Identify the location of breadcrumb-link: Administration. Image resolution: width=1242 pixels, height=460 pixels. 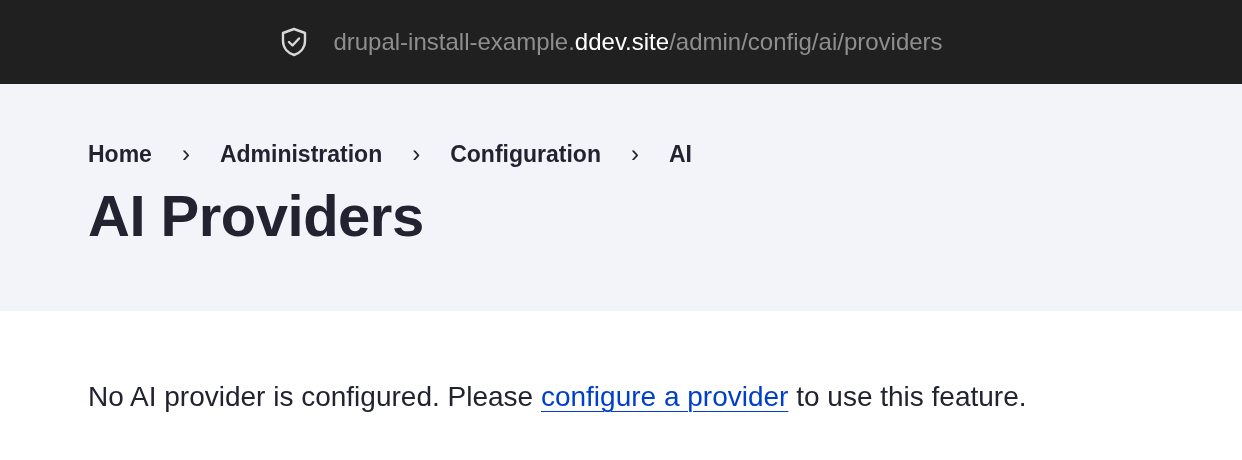
(301, 154).